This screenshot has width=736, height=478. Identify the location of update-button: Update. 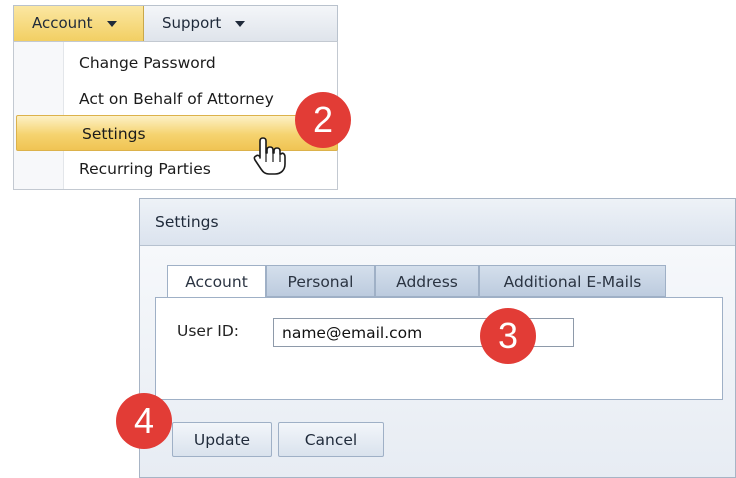
(222, 439).